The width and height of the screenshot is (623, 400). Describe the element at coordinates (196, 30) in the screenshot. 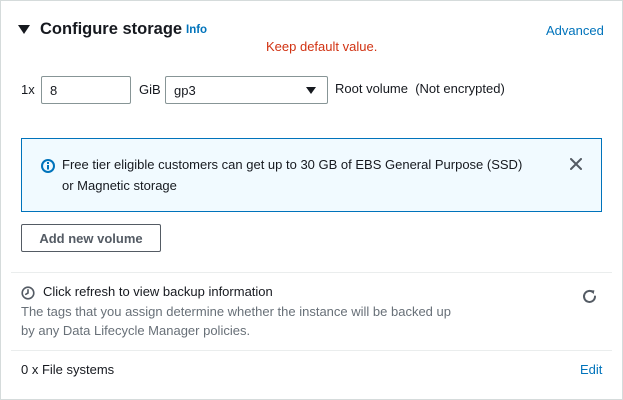

I see `info-link: Info` at that location.